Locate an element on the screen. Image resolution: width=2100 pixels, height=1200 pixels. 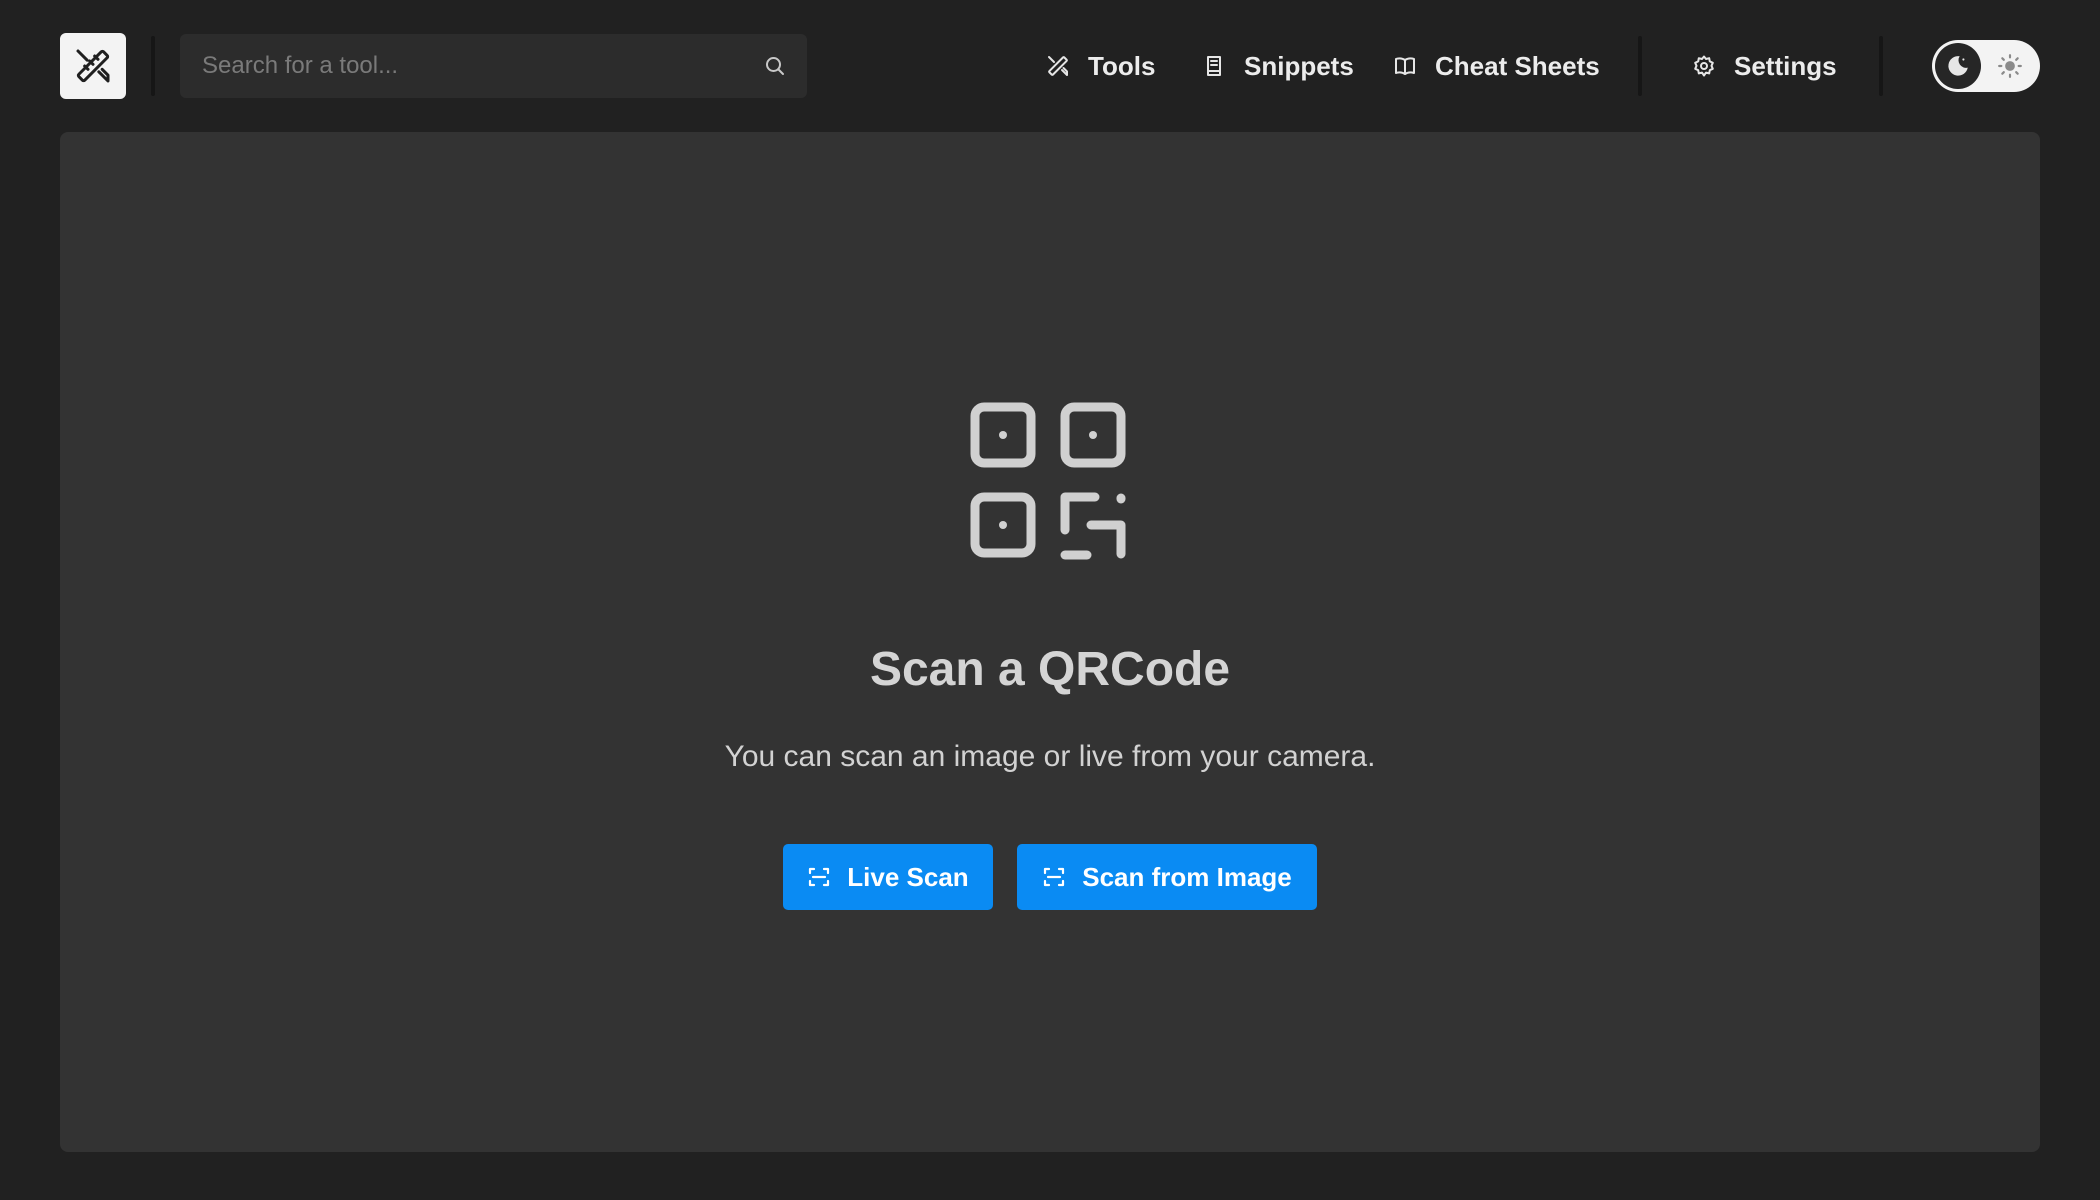
book-icon is located at coordinates (1214, 66).